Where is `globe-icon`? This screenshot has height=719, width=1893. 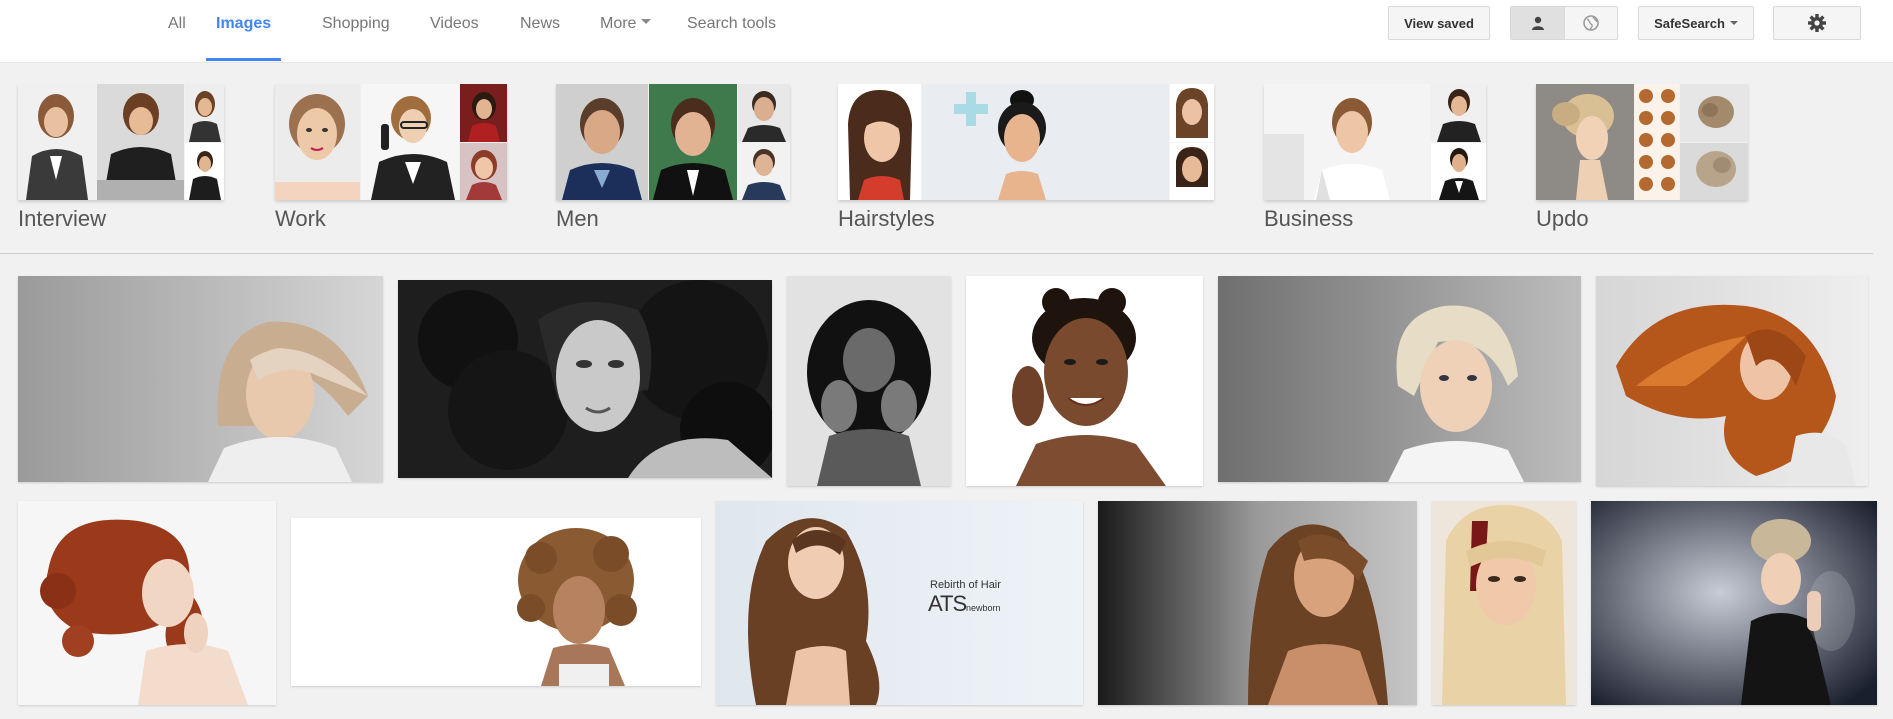
globe-icon is located at coordinates (1591, 23).